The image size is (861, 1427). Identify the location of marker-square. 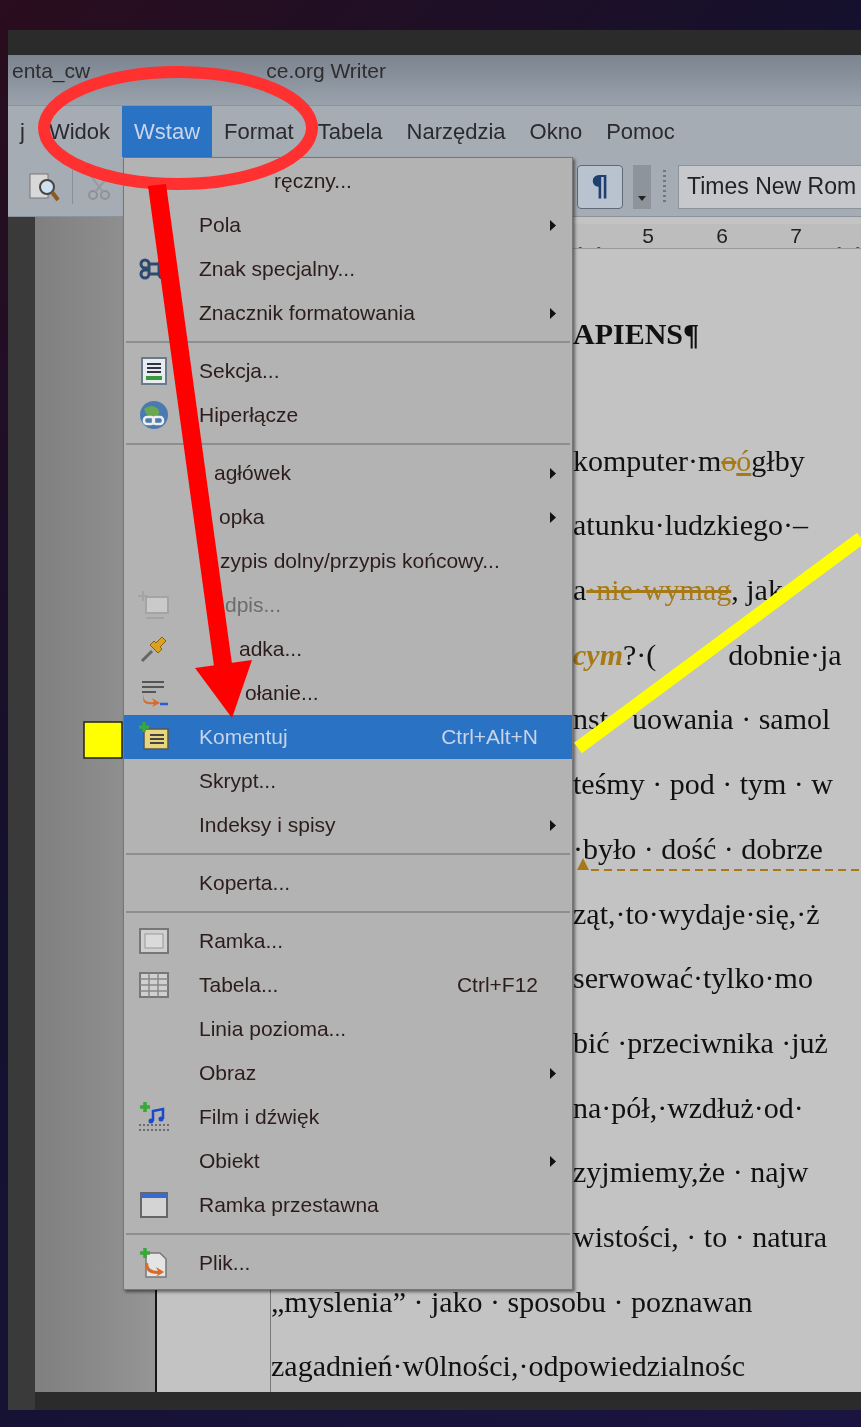
(103, 740).